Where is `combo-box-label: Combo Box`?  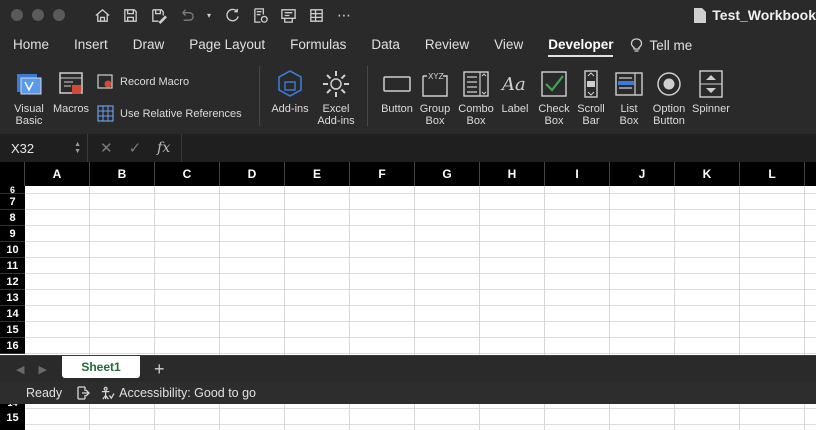
combo-box-label: Combo Box is located at coordinates (476, 115).